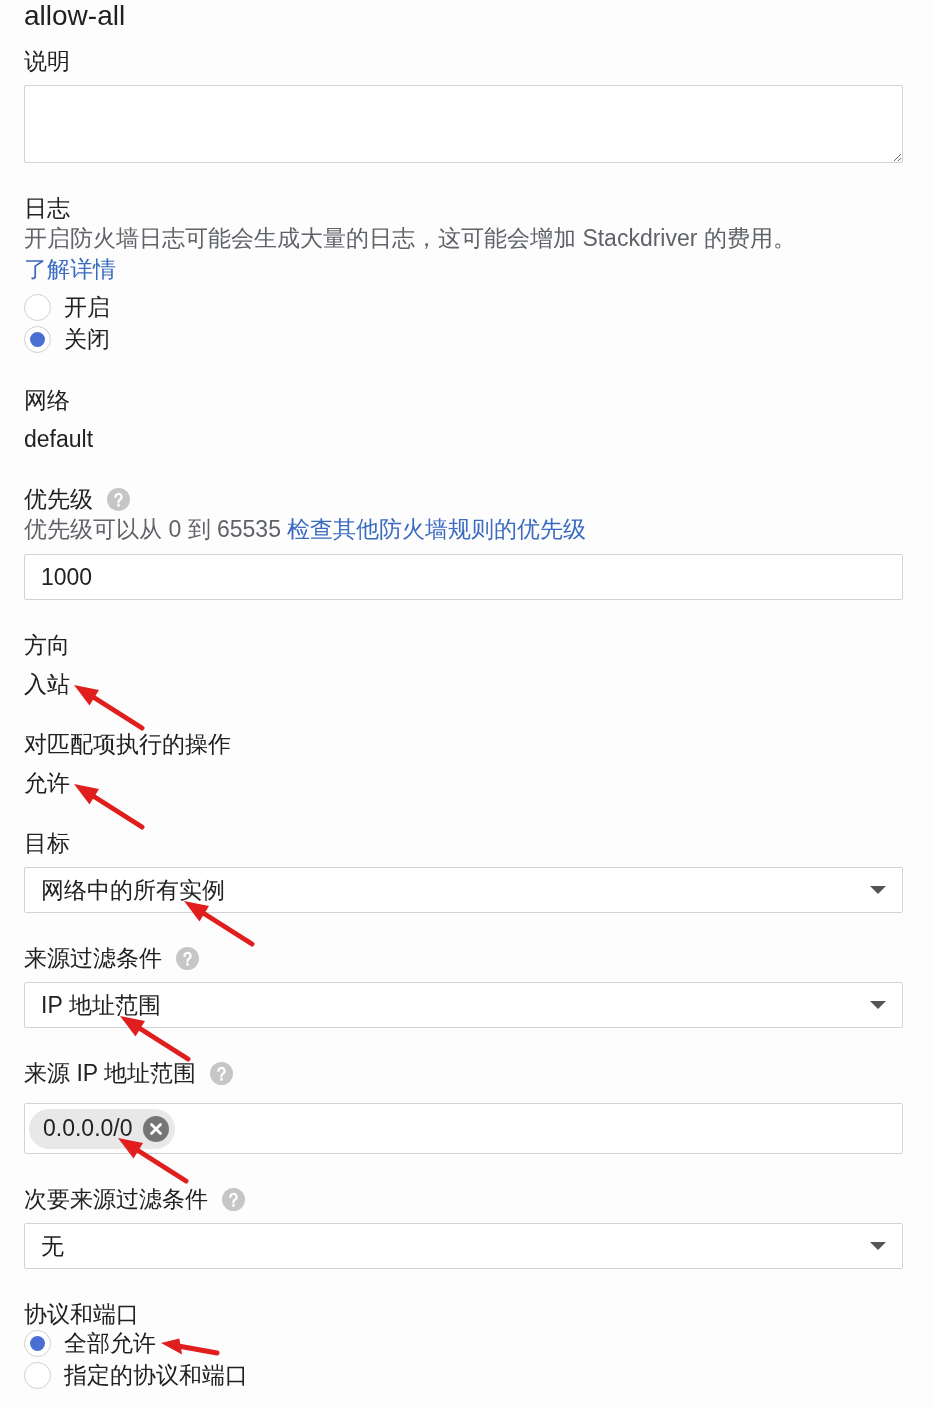 Image resolution: width=934 pixels, height=1408 pixels. I want to click on radio-label: 关闭, so click(87, 339).